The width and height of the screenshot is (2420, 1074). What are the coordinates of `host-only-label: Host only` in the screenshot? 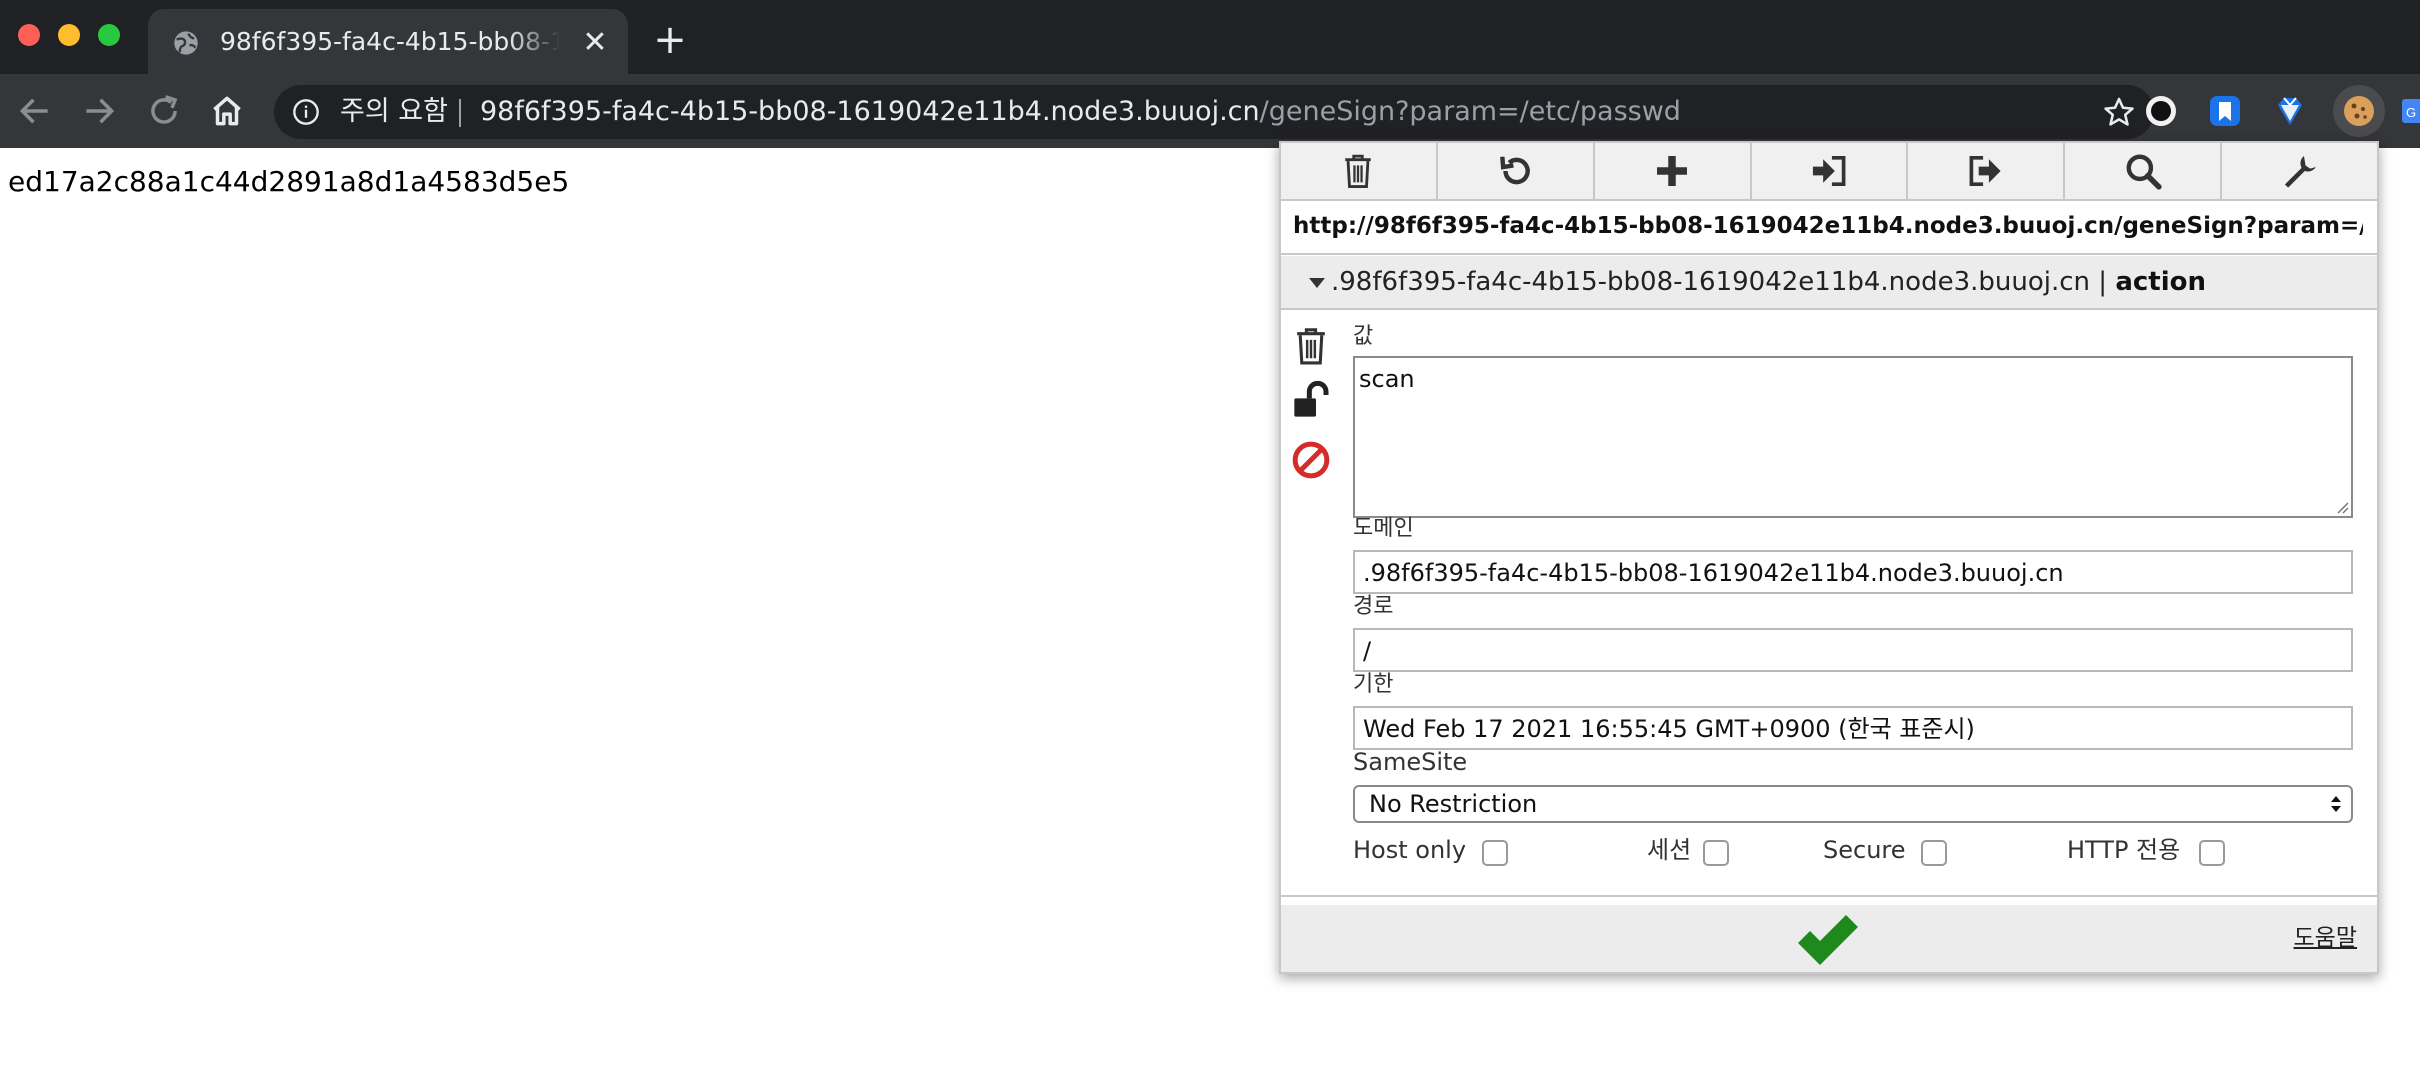 It's located at (1410, 850).